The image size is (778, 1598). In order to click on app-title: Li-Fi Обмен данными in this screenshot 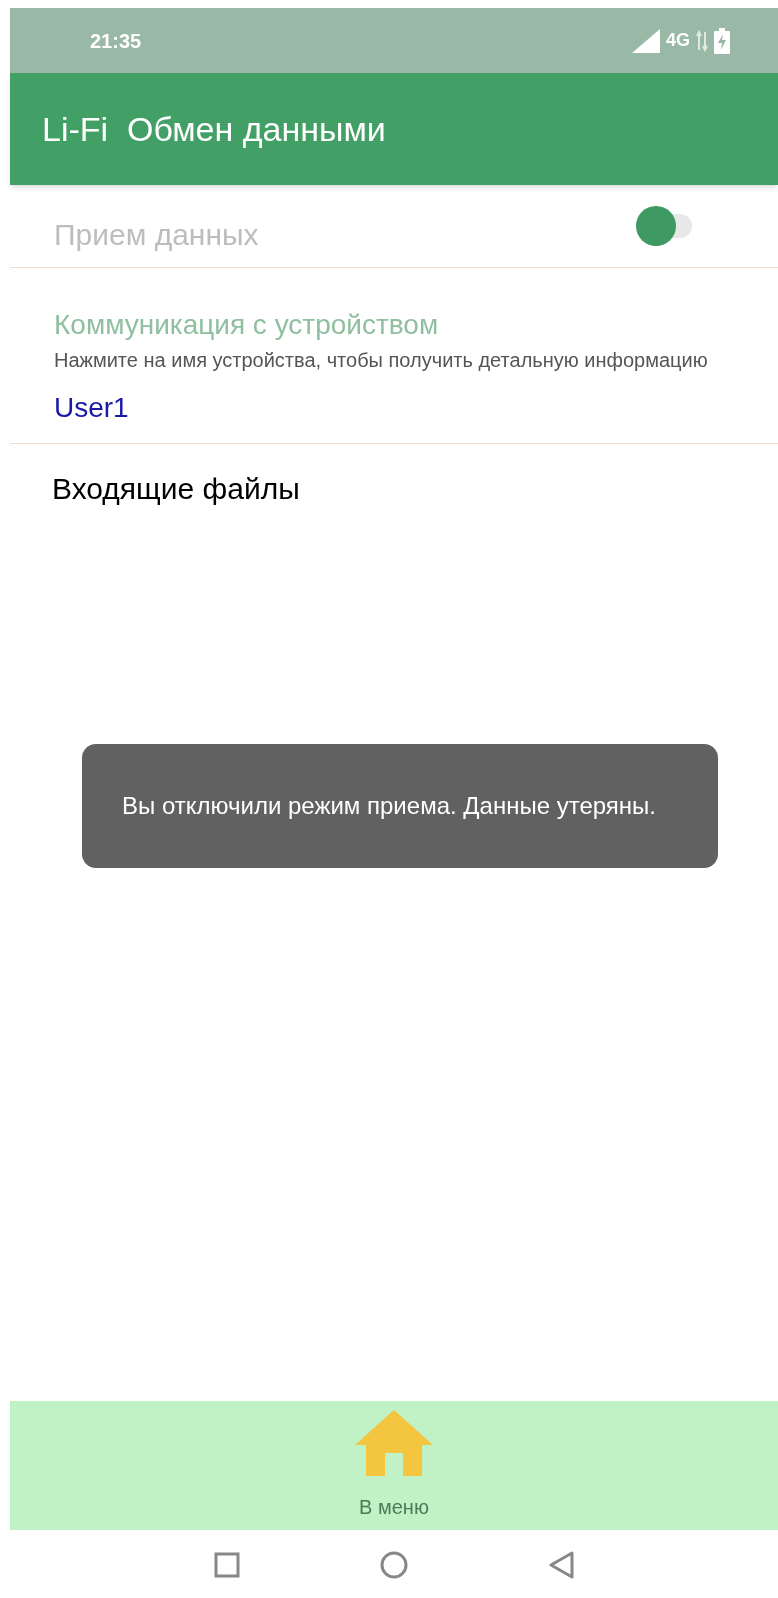, I will do `click(214, 129)`.